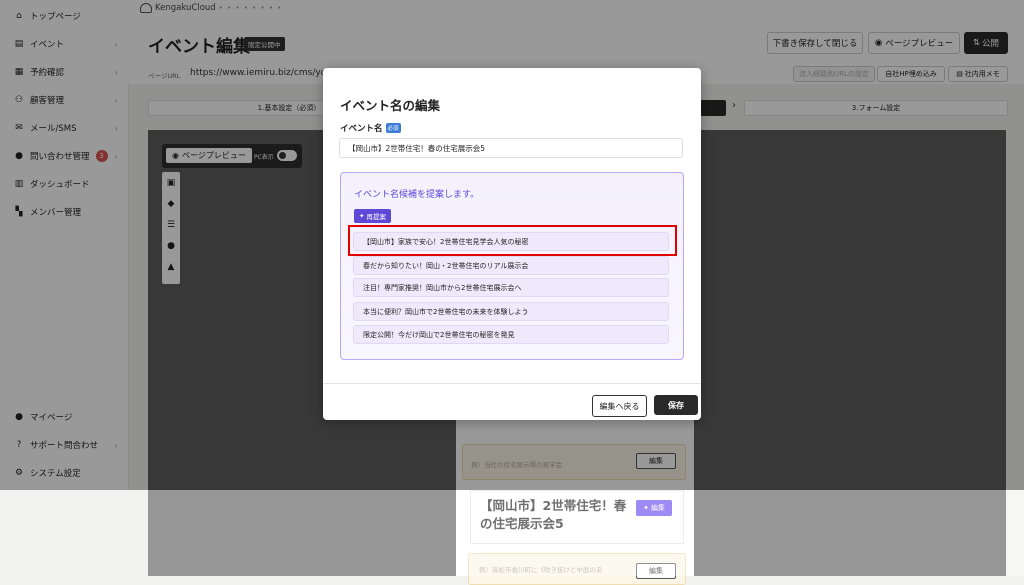  I want to click on suggestion-item: 本当に便利？岡山市で2世帯住宅の未来を体験しよう, so click(511, 311).